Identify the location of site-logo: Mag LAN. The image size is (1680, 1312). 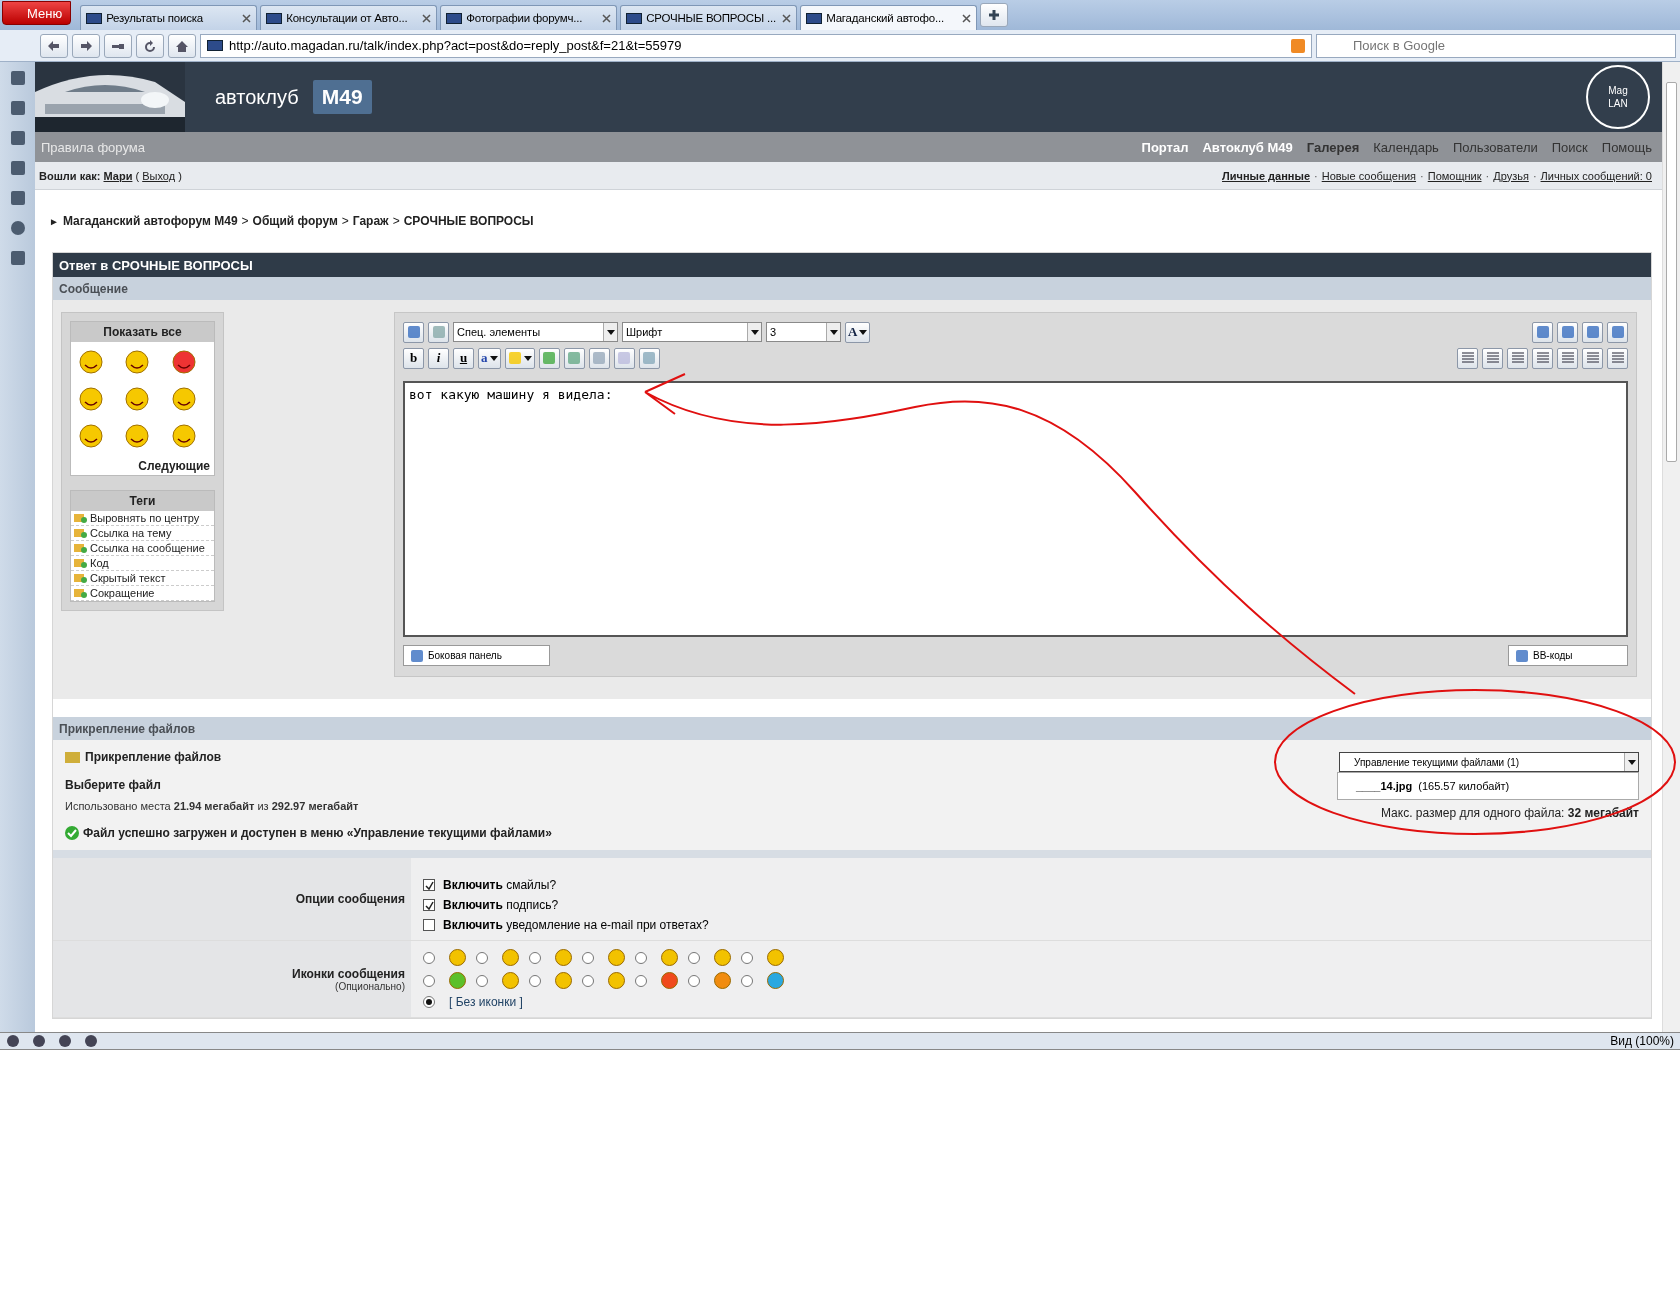
(1618, 97).